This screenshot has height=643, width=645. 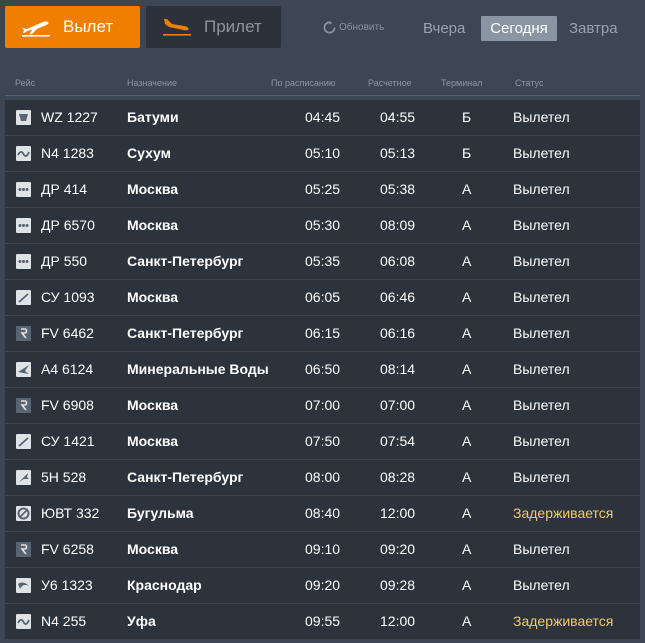 I want to click on flight-estimated-time: 06:08, so click(x=398, y=261).